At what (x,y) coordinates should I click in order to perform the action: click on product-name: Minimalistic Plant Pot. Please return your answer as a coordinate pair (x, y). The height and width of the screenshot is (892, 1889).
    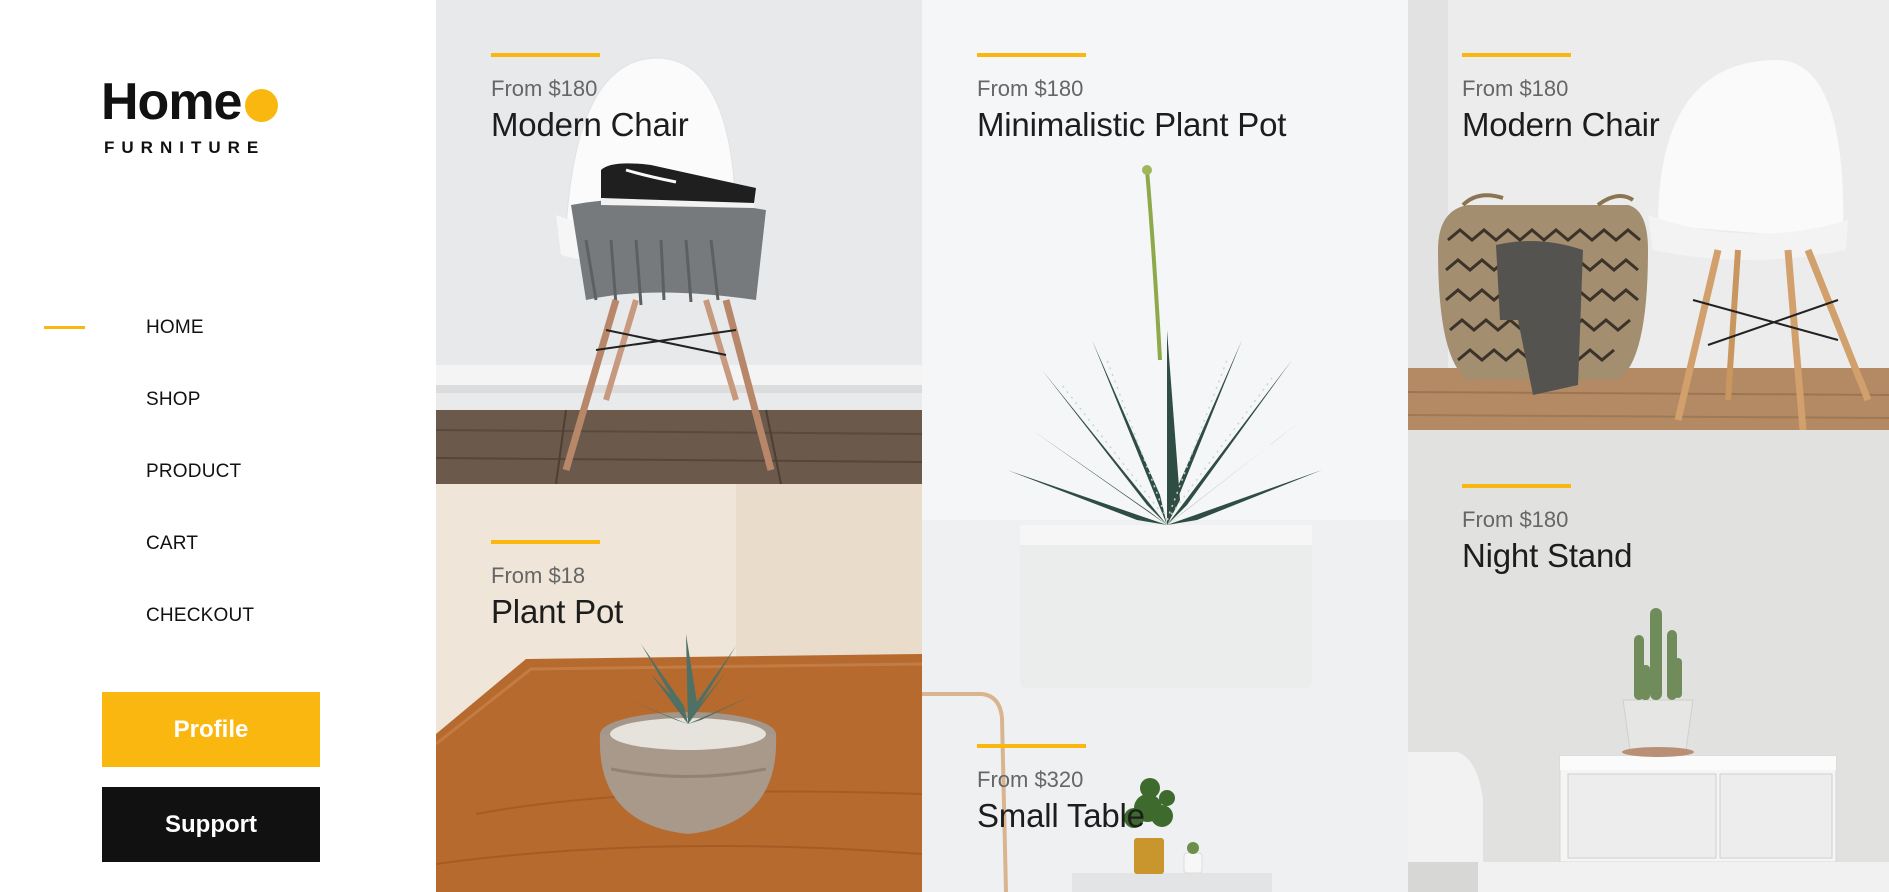
    Looking at the image, I should click on (1132, 124).